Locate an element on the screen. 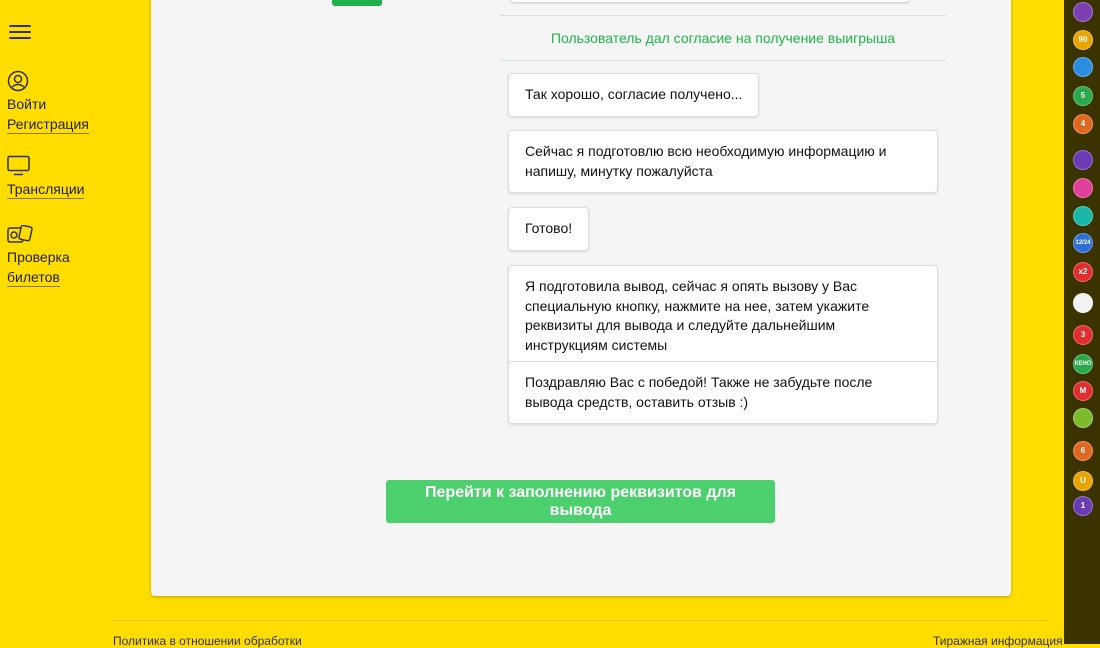  lottery-12-24-icon: 12/24 is located at coordinates (1083, 243).